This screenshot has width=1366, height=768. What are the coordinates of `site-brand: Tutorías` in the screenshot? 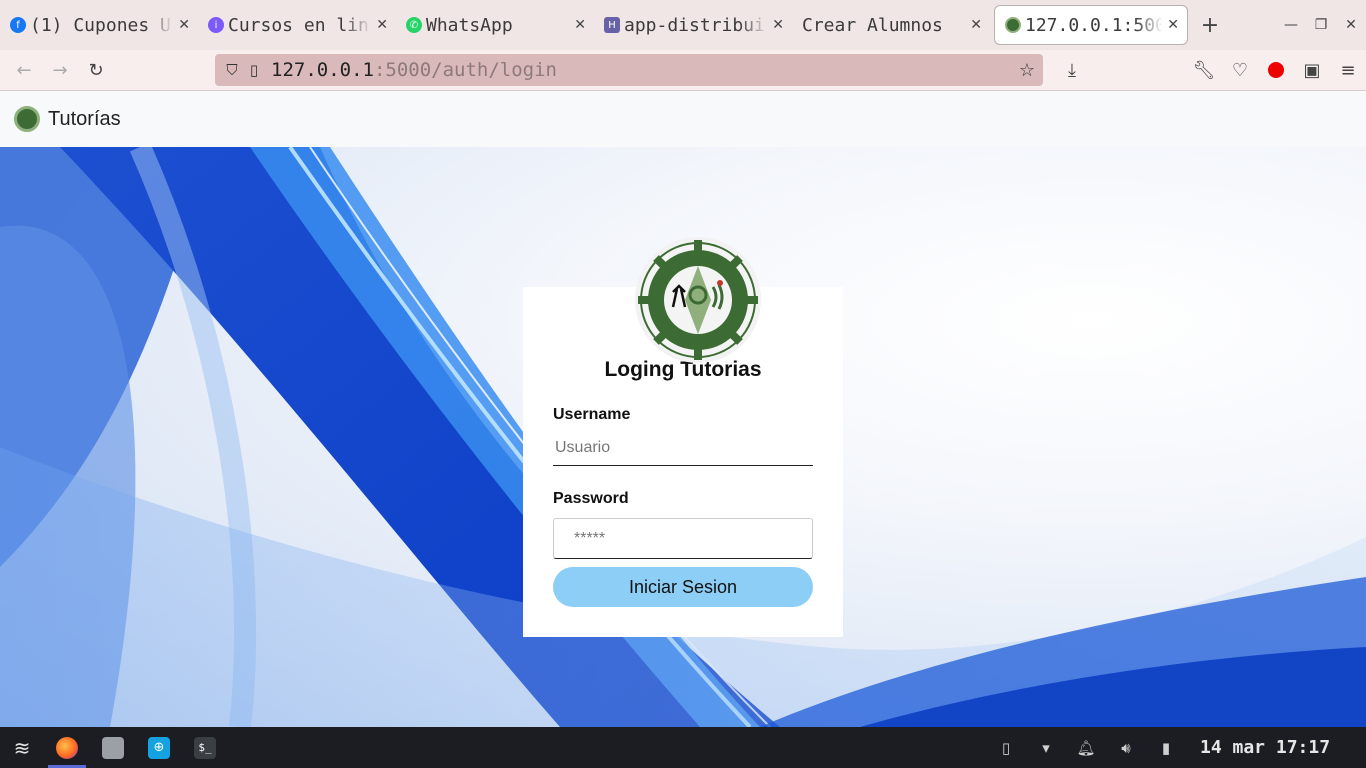 It's located at (84, 119).